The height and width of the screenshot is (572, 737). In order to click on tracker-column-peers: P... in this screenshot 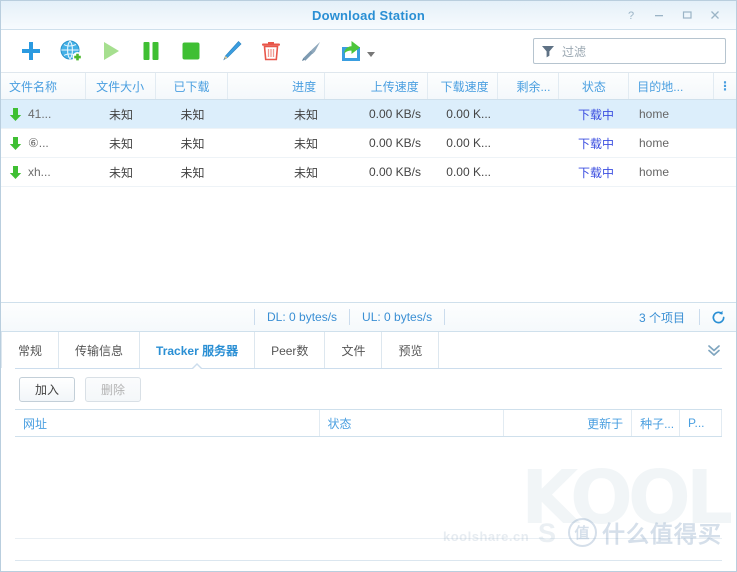, I will do `click(701, 423)`.